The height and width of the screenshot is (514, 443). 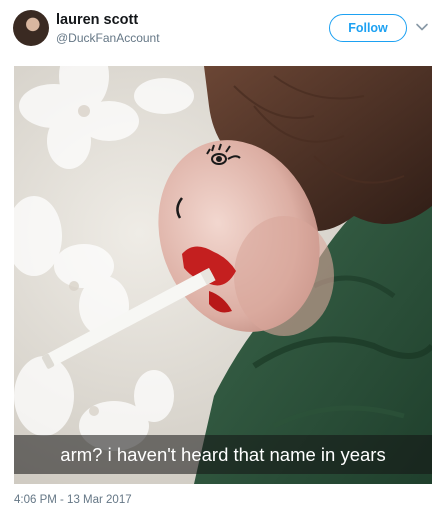 I want to click on author-handle: @DuckFanAccount, so click(x=108, y=38).